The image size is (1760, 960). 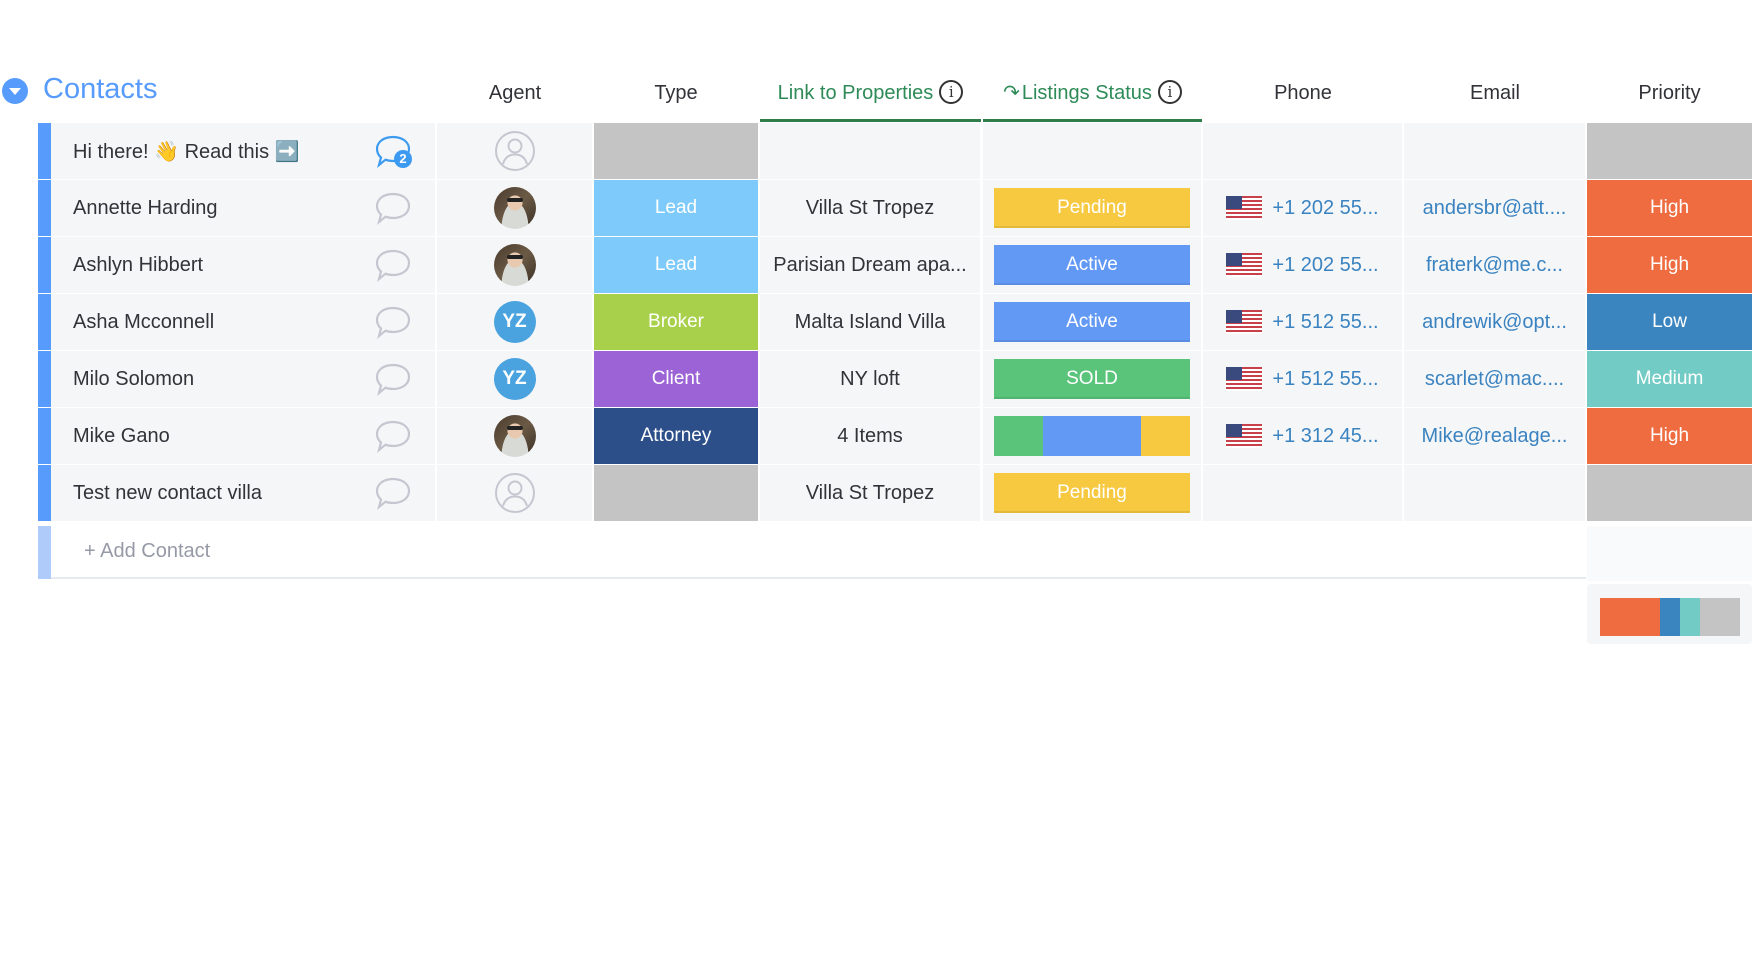 I want to click on column-header-listings-status: ↷ Listings Status i, so click(x=1092, y=100).